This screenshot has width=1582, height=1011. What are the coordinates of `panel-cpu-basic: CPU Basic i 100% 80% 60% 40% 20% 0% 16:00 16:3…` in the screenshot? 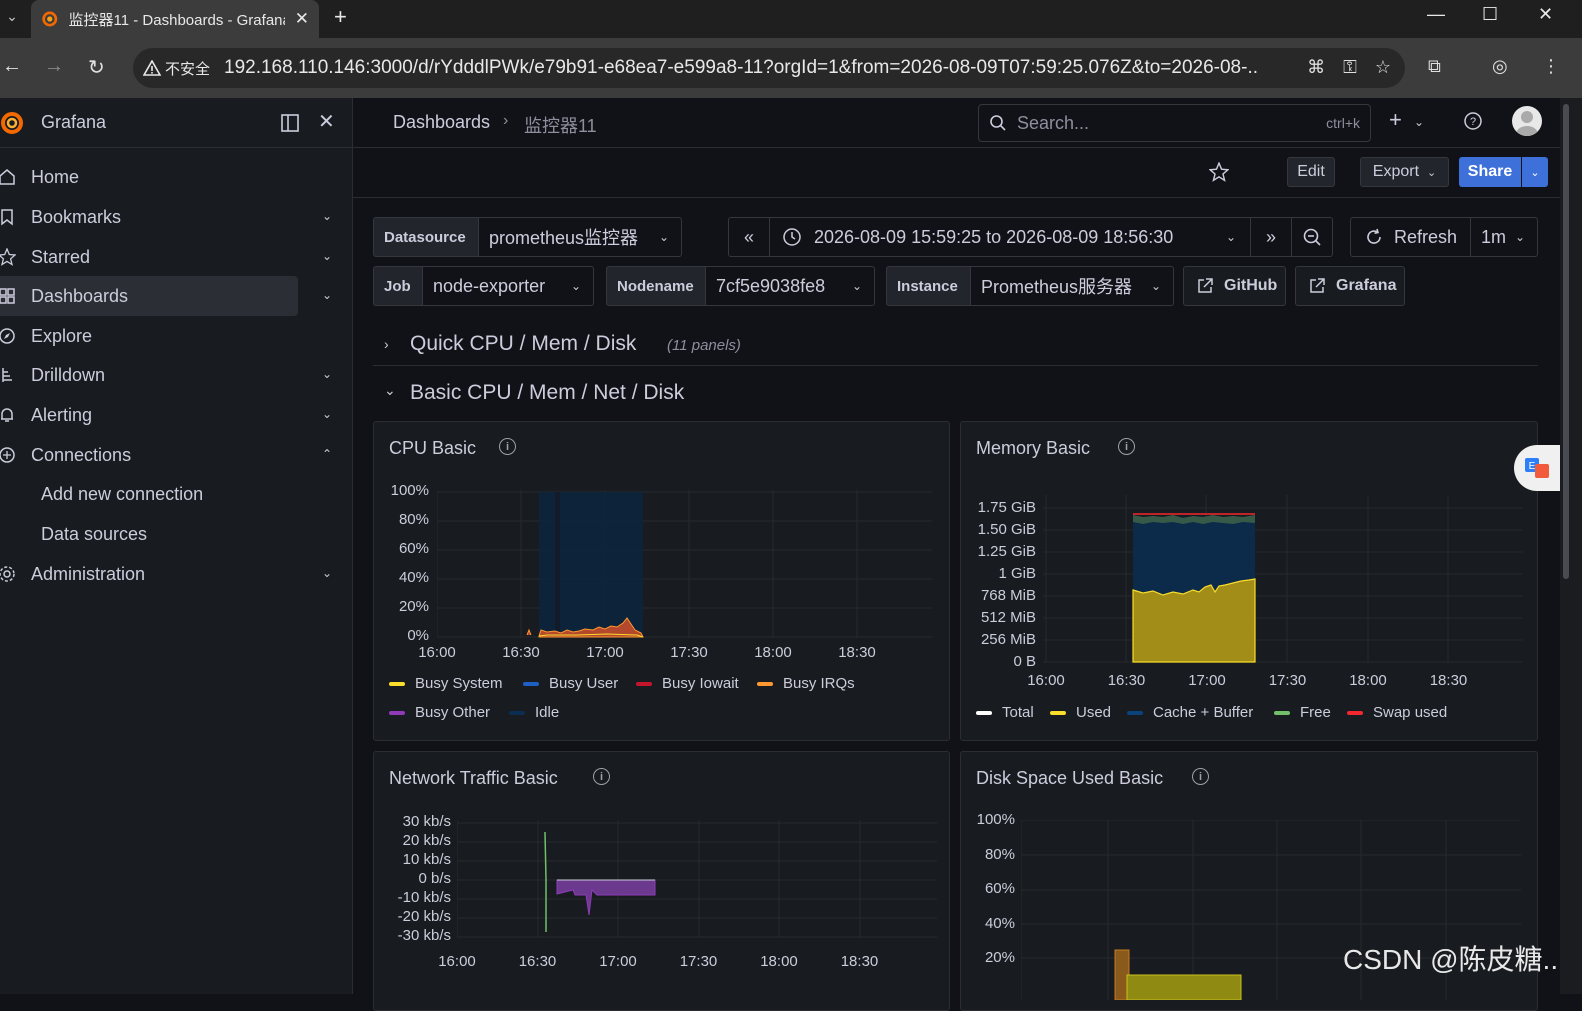 It's located at (661, 581).